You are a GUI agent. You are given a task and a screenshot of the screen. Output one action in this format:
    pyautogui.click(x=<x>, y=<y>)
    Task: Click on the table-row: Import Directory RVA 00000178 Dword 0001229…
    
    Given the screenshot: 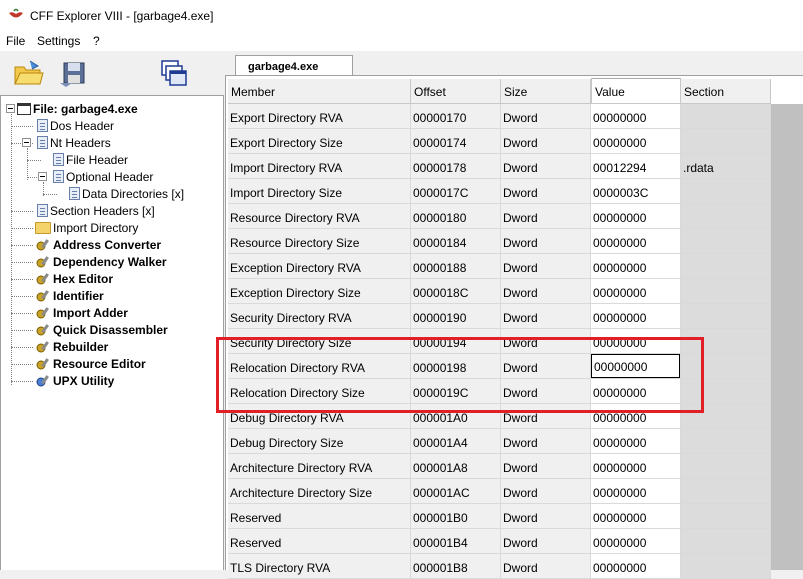 What is the action you would take?
    pyautogui.click(x=499, y=166)
    